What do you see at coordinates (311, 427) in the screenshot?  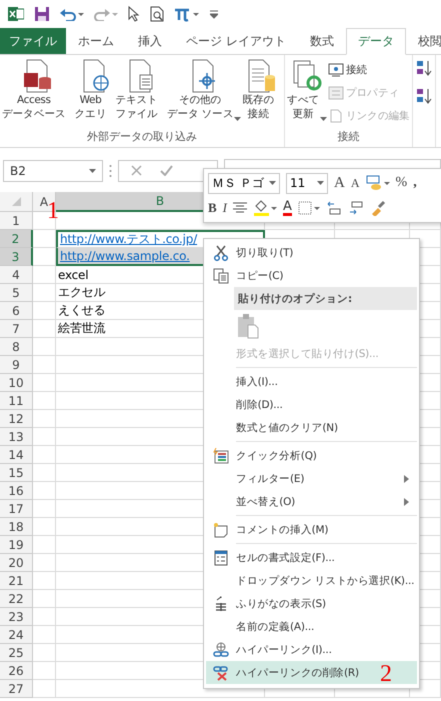 I see `menu-item: 数式と値のクリア(N)` at bounding box center [311, 427].